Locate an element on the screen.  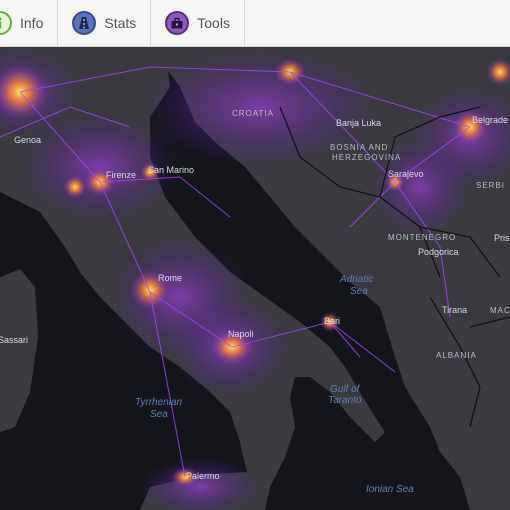
sea-label-adriatic-2: Sea is located at coordinates (359, 291).